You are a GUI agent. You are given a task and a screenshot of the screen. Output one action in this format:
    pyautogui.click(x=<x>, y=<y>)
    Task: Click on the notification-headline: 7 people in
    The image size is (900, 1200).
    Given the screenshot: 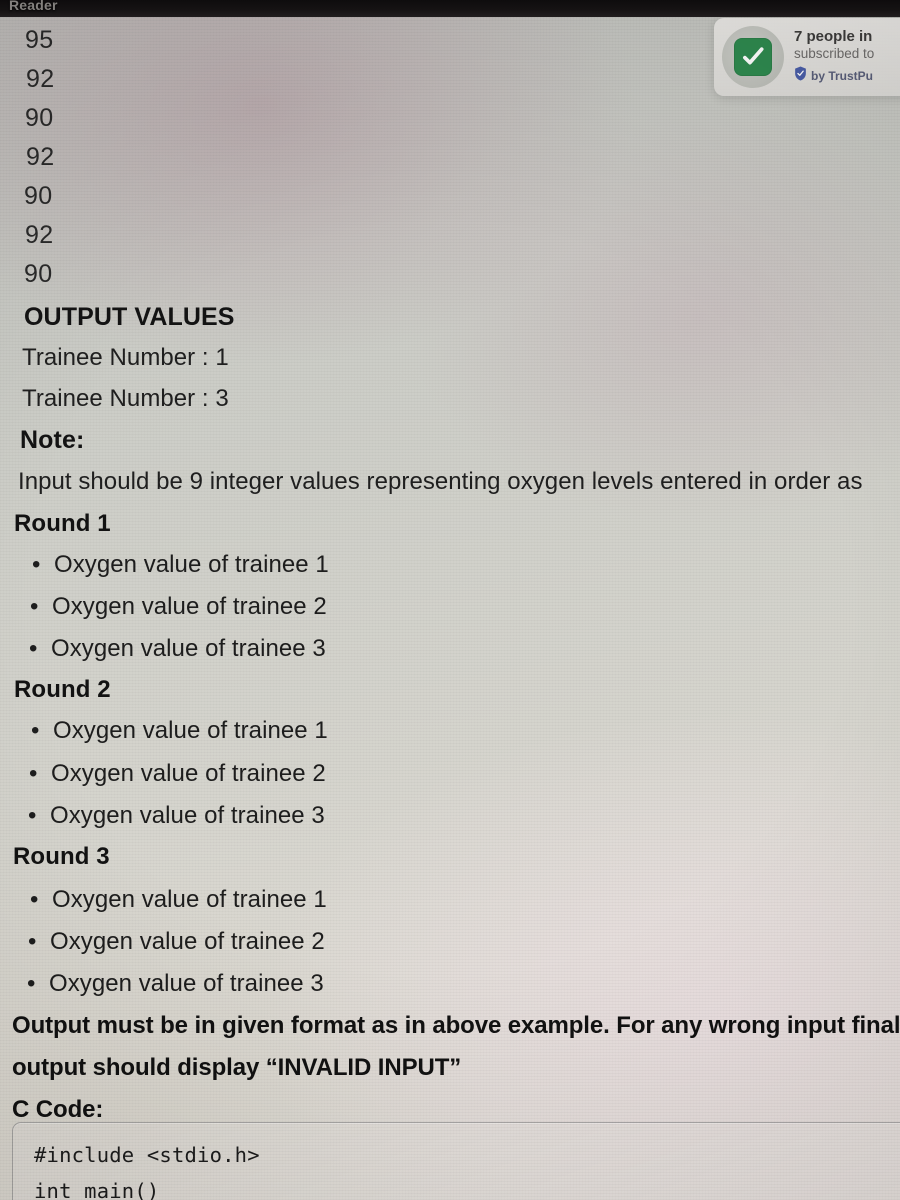 What is the action you would take?
    pyautogui.click(x=833, y=37)
    